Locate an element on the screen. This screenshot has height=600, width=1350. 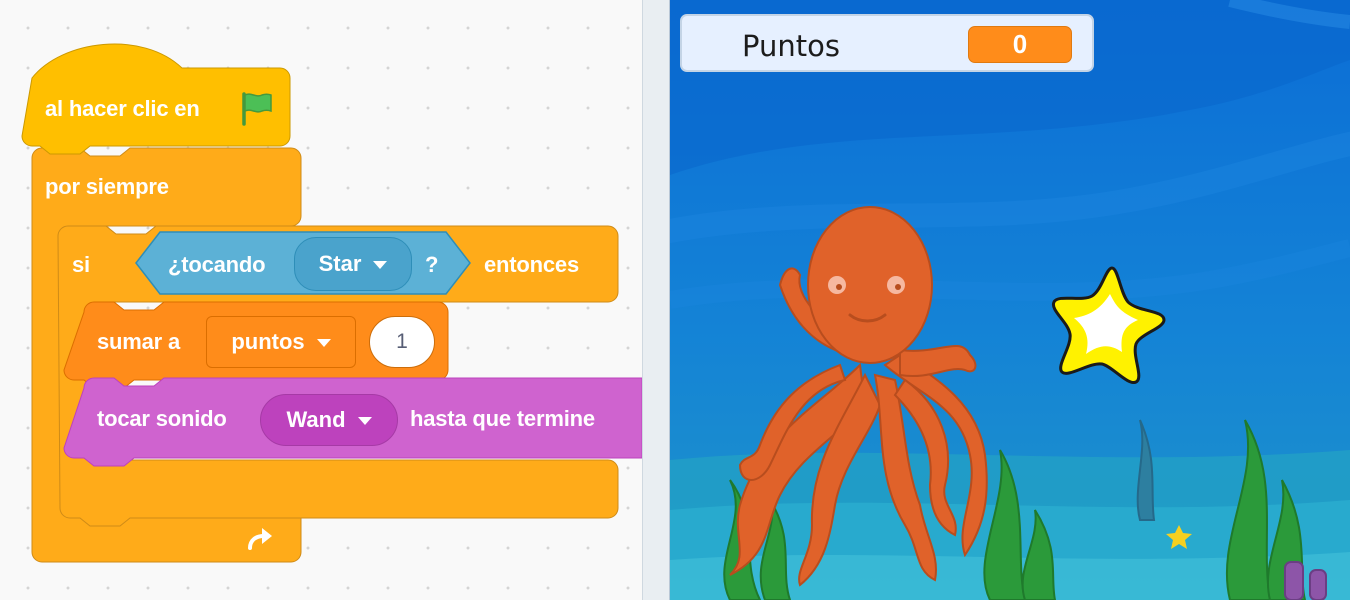
question-mark-label: ? is located at coordinates (432, 264).